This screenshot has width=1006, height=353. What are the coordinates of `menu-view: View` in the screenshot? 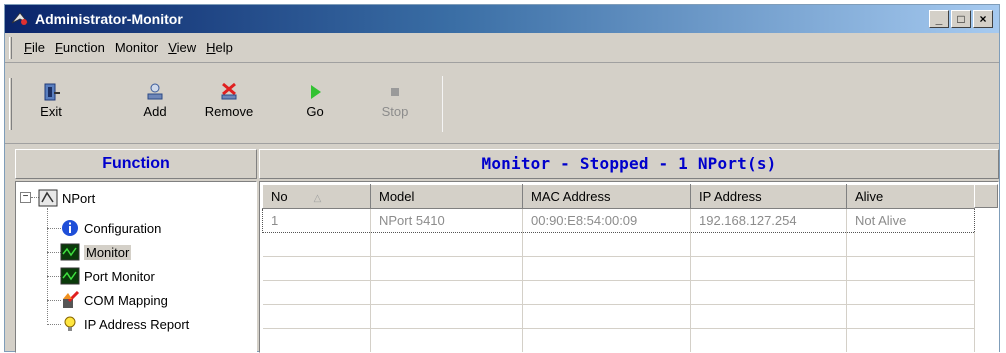 It's located at (183, 47).